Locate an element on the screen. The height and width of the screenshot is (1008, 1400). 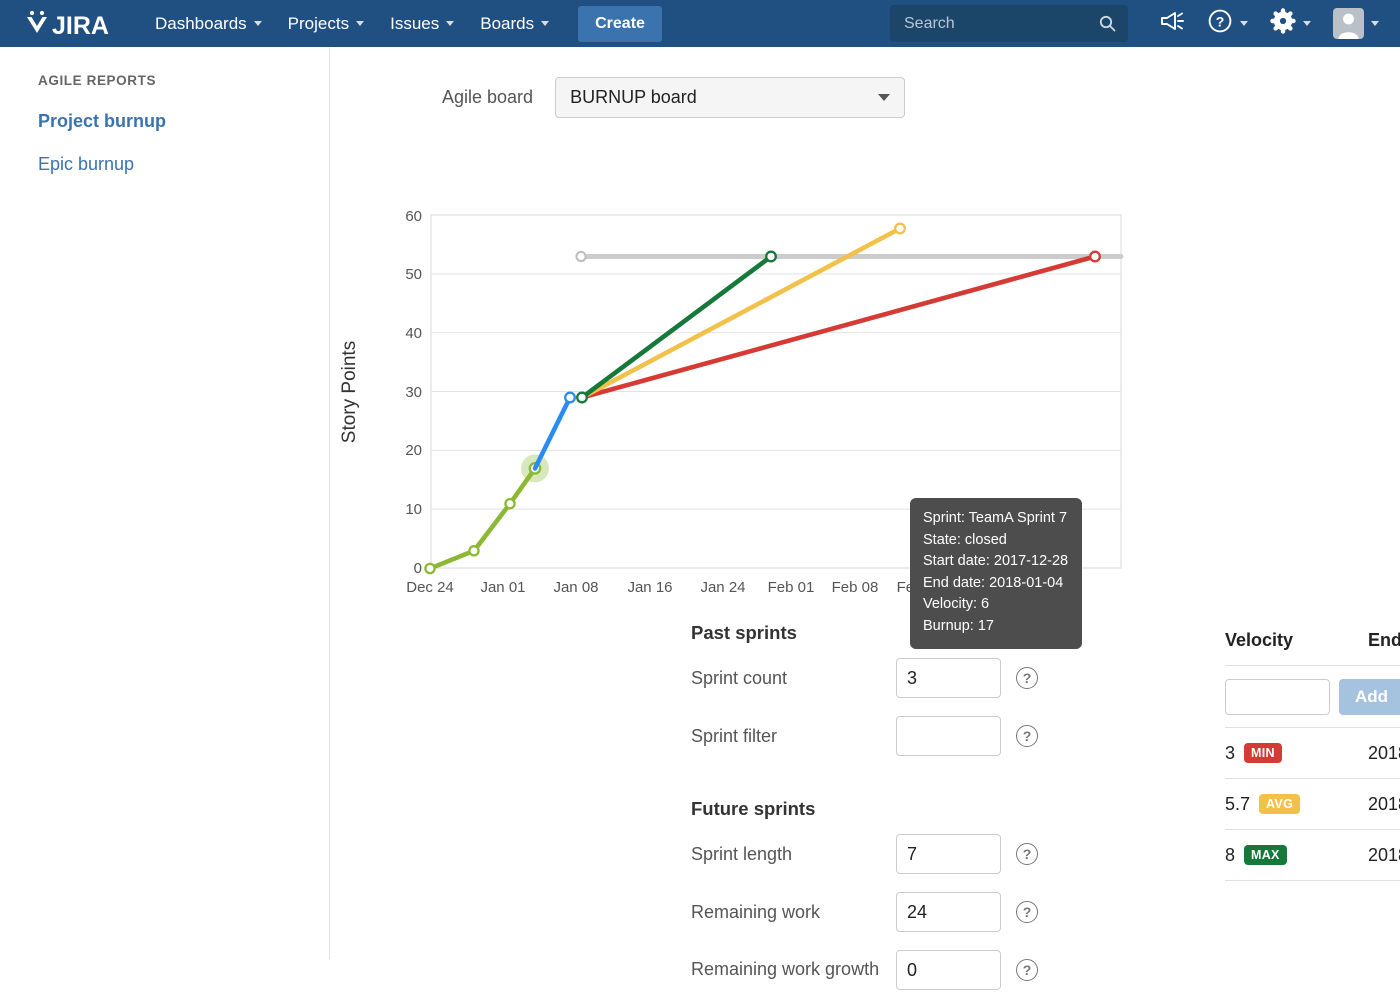
cell-end-date: 2018-02-13 is located at coordinates (1384, 803).